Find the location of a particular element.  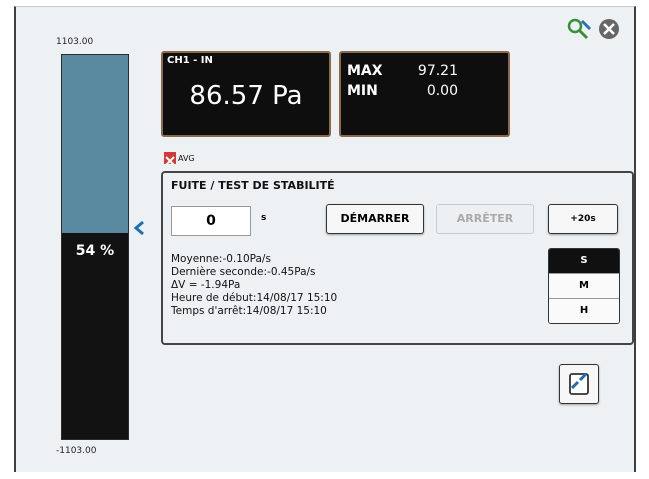

wrench-magnifier-icon is located at coordinates (579, 31).